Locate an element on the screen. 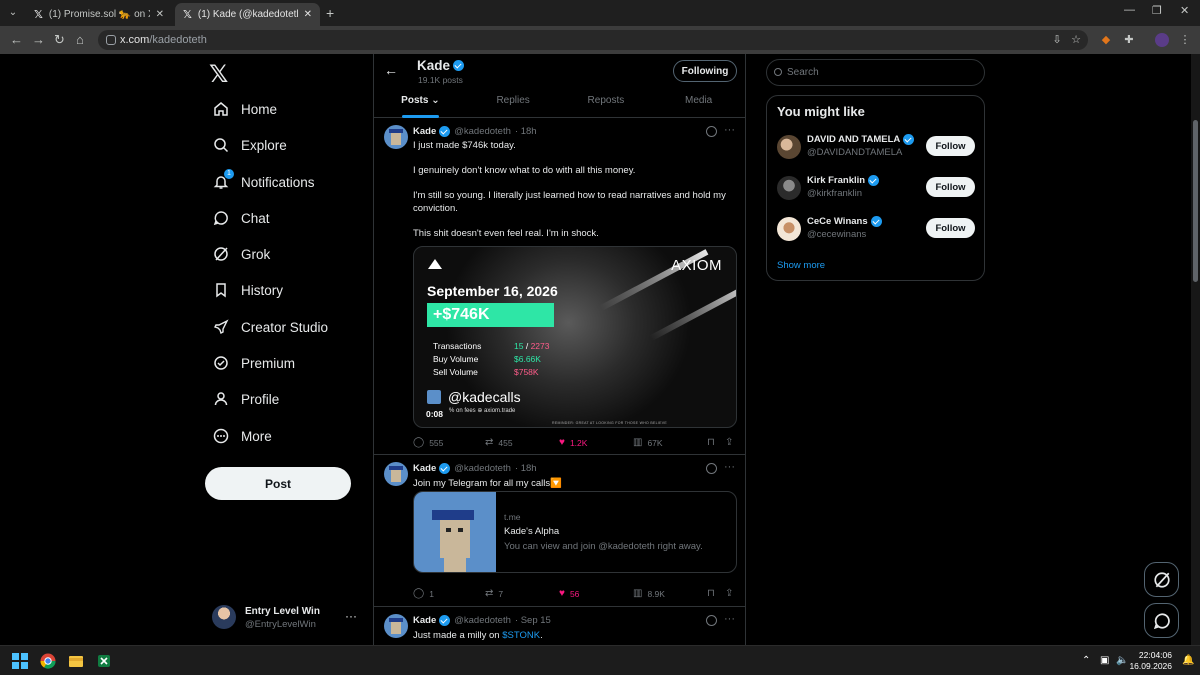  views-action: ▥ 67K is located at coordinates (648, 442).